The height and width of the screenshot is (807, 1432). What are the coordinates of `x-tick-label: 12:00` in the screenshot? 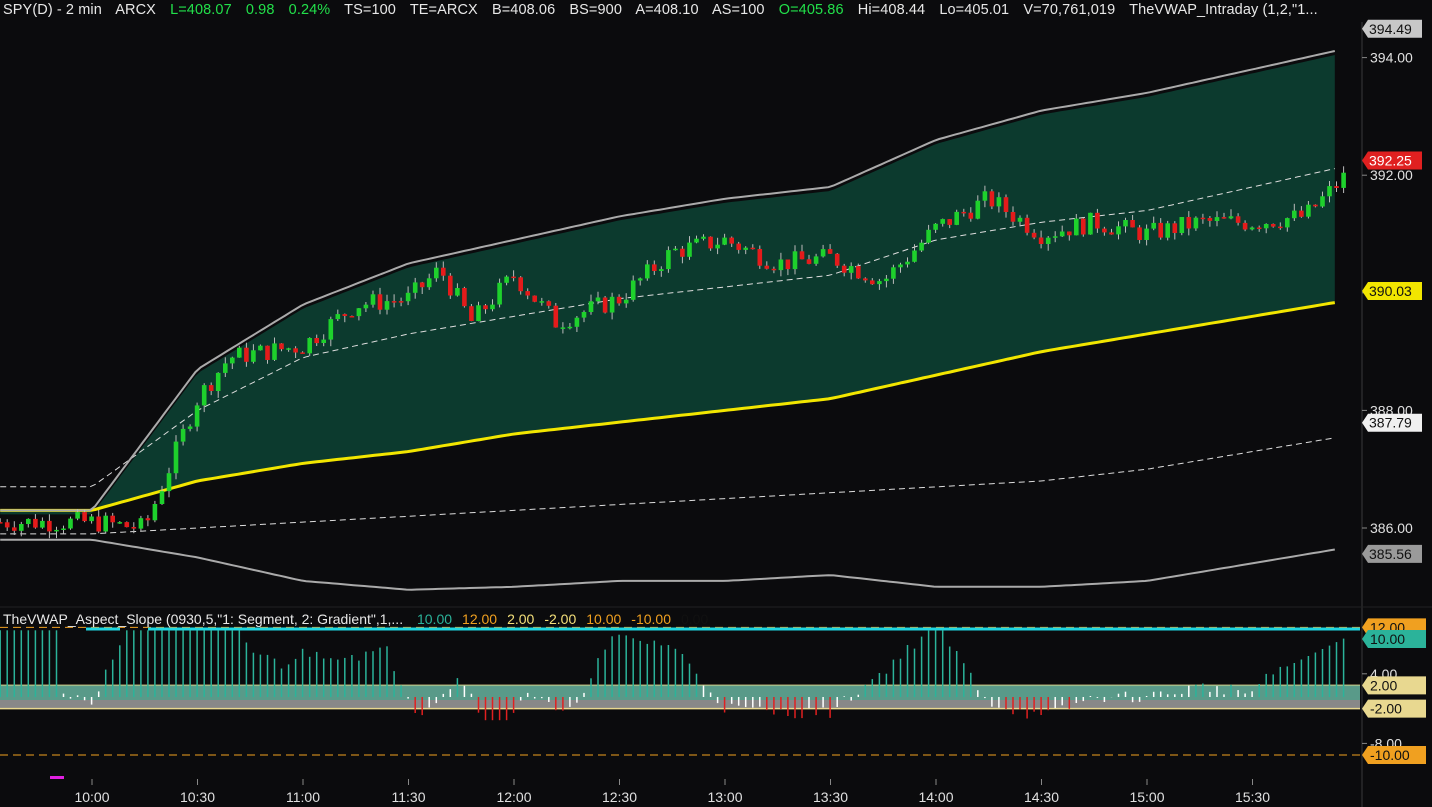 It's located at (513, 797).